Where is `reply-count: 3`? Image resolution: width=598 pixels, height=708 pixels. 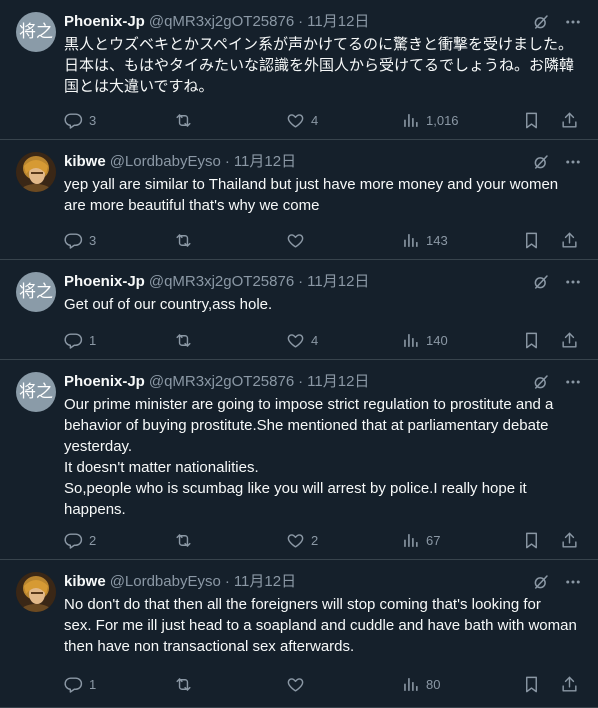 reply-count: 3 is located at coordinates (93, 120).